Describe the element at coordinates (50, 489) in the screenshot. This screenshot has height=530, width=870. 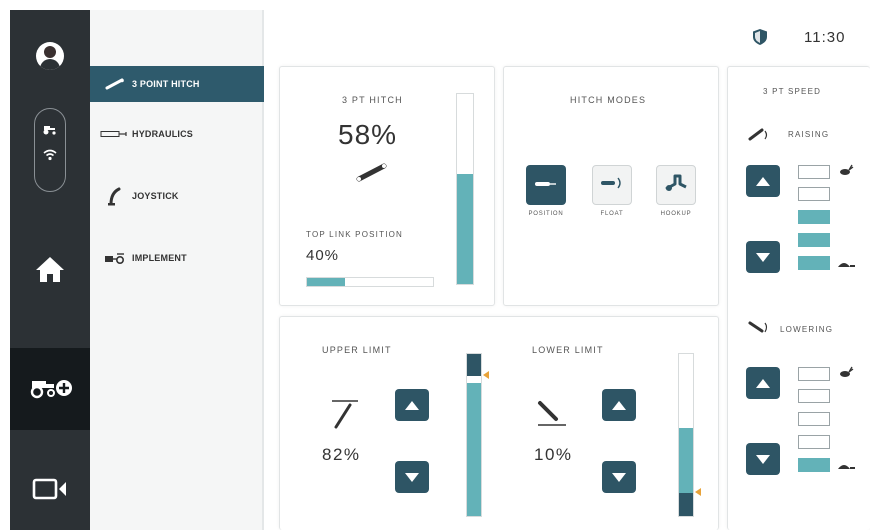
I see `camera-icon` at that location.